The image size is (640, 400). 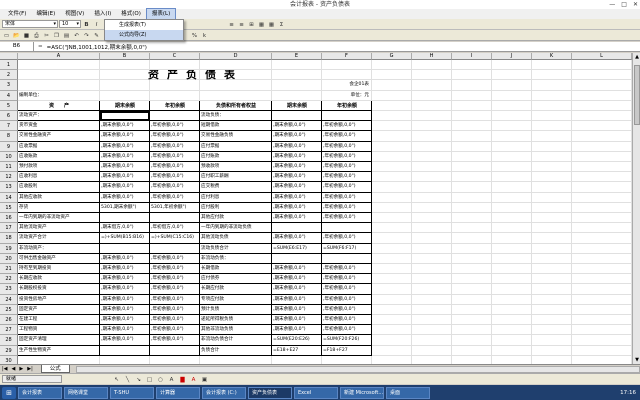 What do you see at coordinates (635, 4) in the screenshot?
I see `close-icon: ✕` at bounding box center [635, 4].